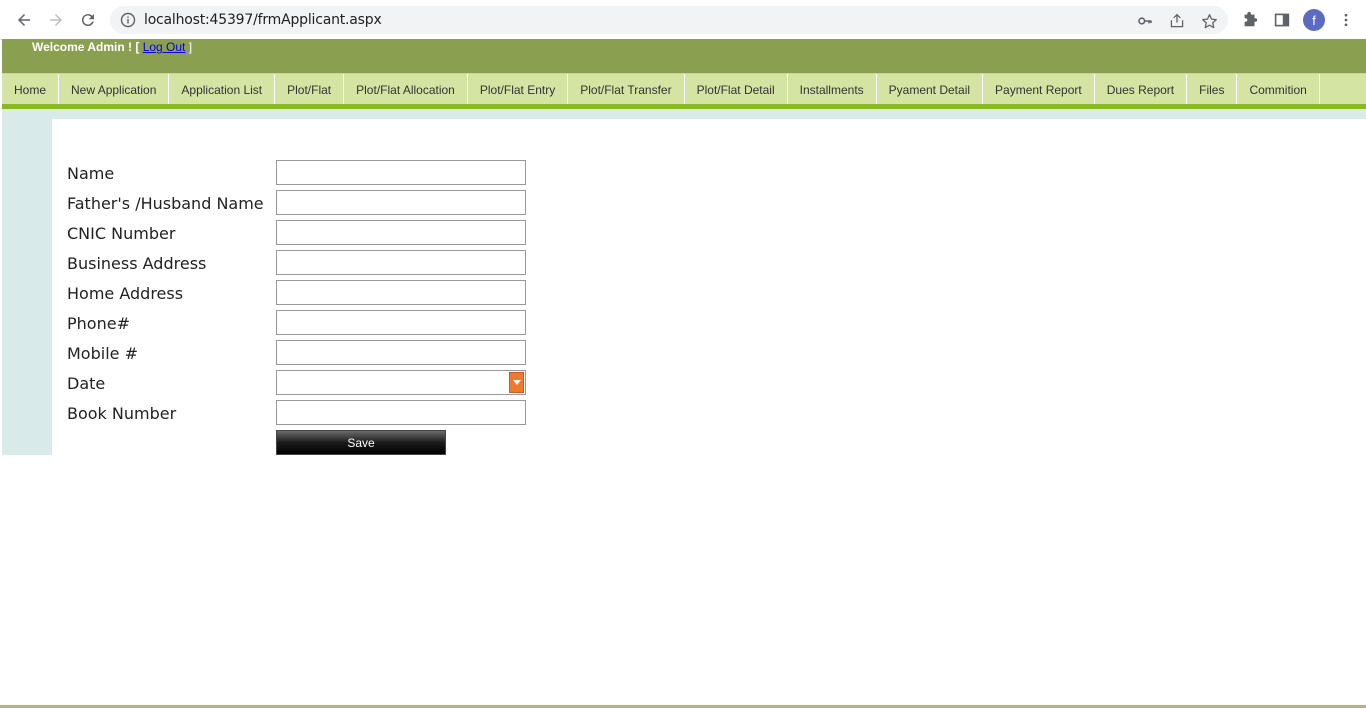  I want to click on business-address-input, so click(401, 262).